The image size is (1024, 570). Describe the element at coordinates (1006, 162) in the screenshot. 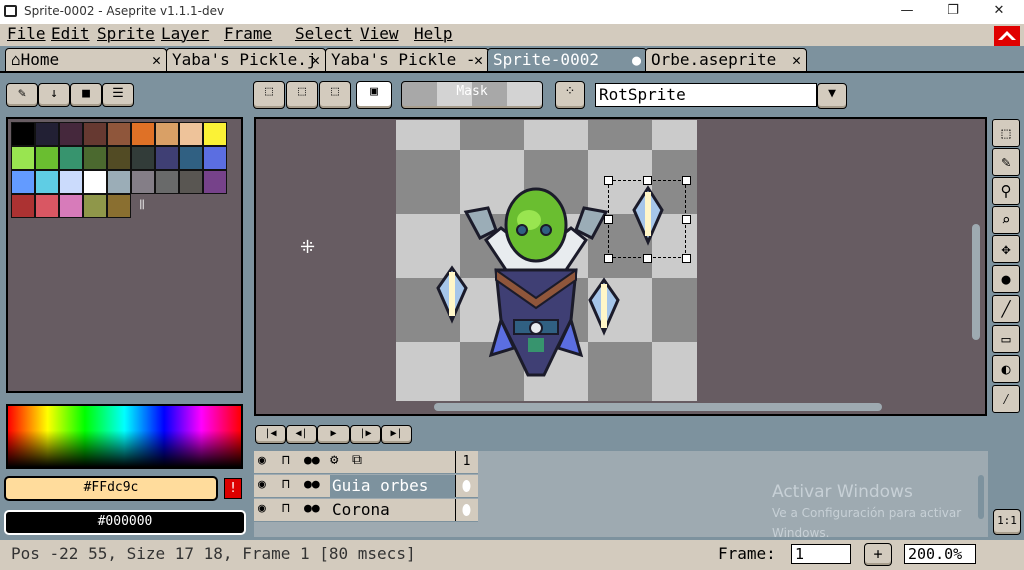

I see `pencil-tool-icon: ✎` at that location.